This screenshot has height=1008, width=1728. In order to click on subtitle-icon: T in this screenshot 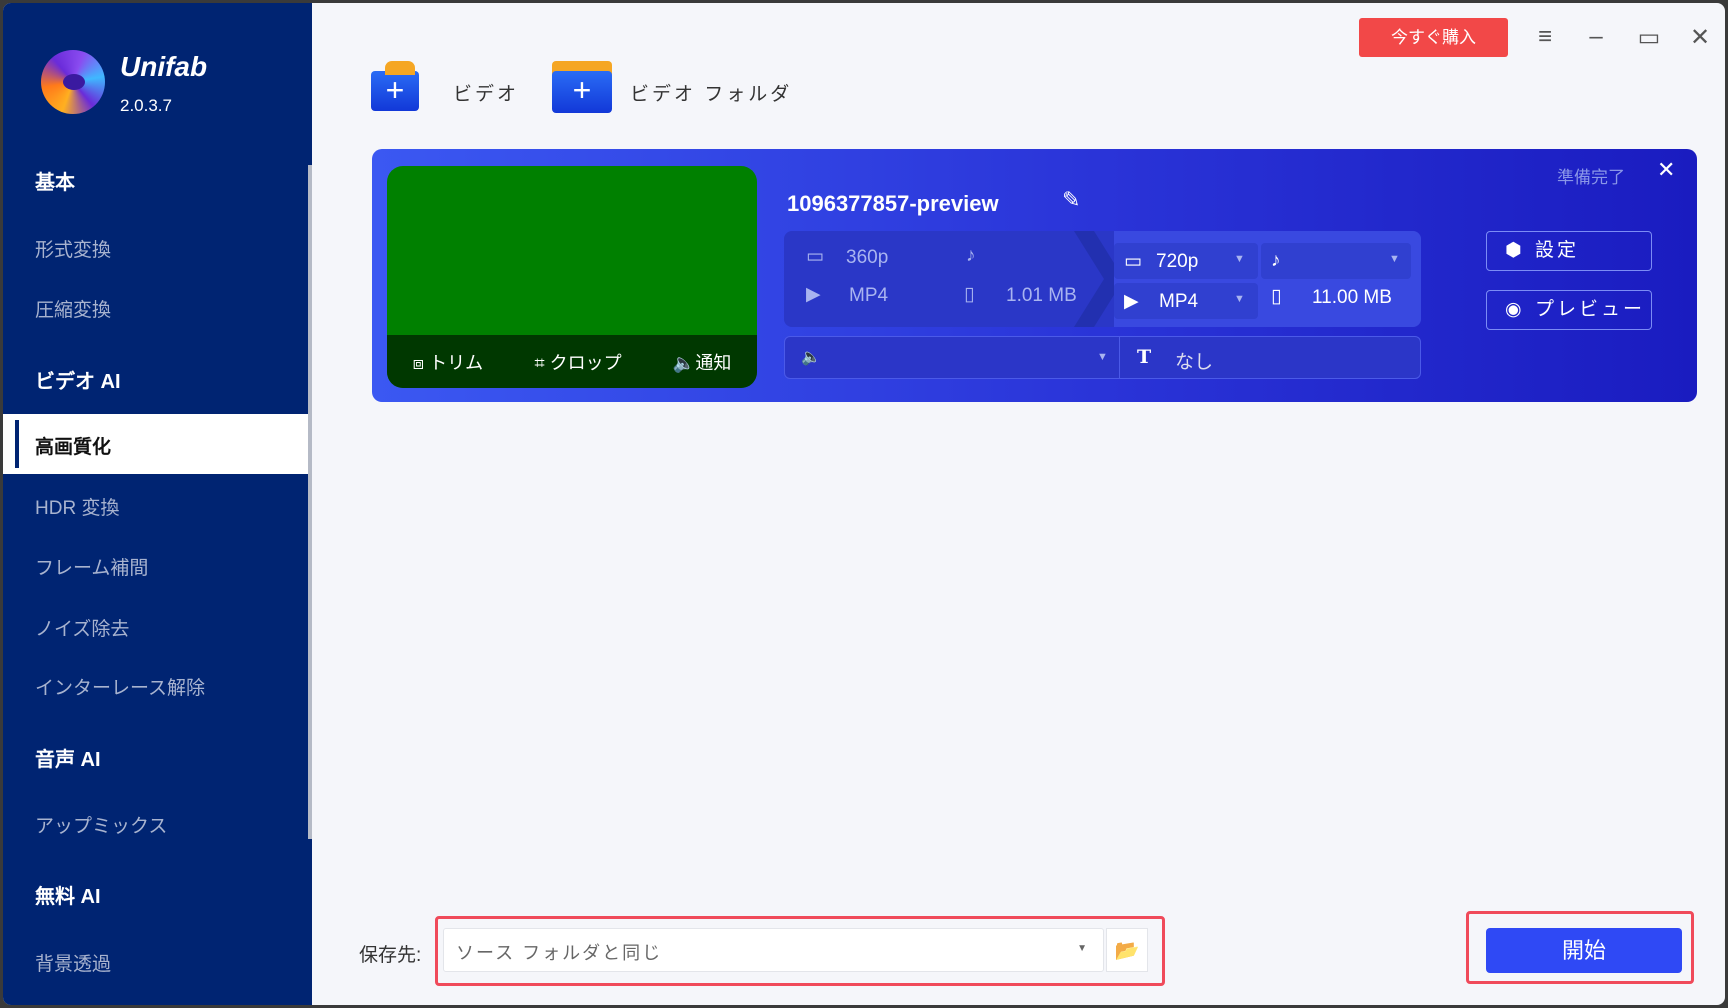, I will do `click(1144, 357)`.